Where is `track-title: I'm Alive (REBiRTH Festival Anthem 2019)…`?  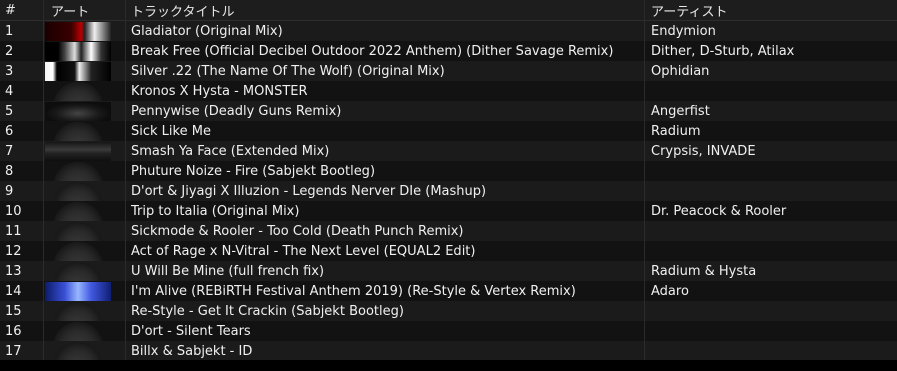 track-title: I'm Alive (REBiRTH Festival Anthem 2019)… is located at coordinates (385, 291).